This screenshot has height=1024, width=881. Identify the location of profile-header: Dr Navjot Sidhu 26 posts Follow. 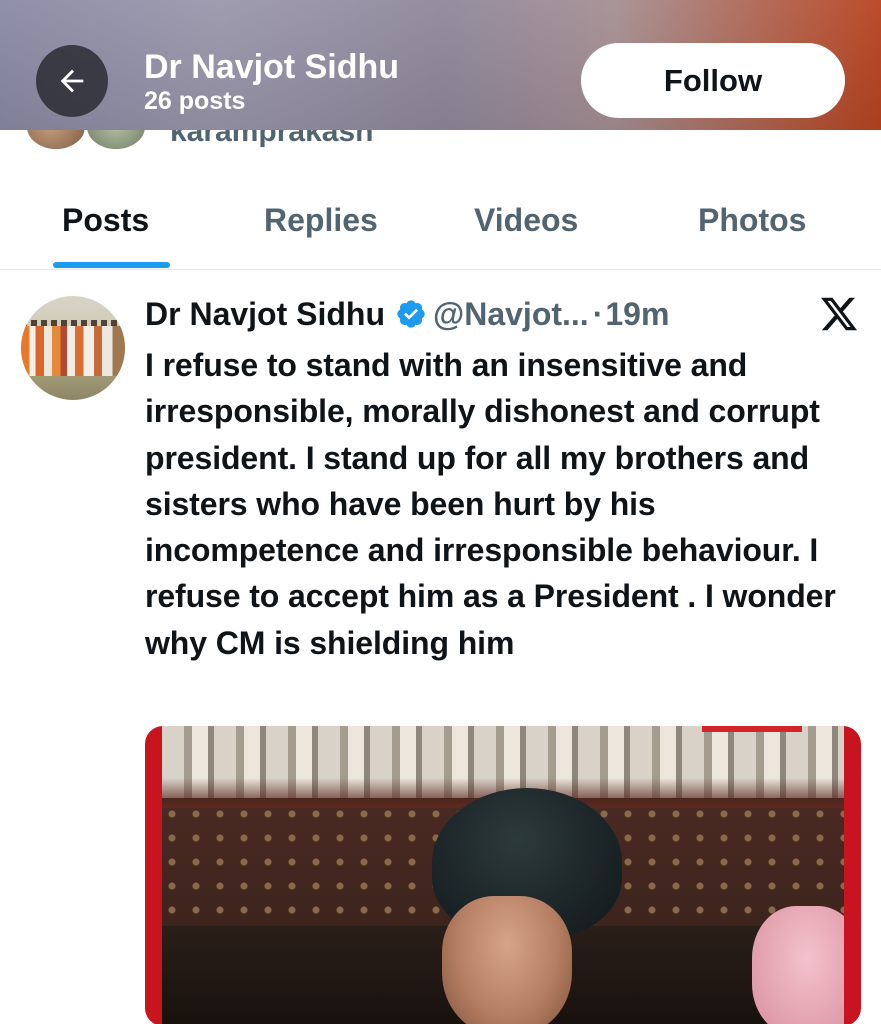
(440, 65).